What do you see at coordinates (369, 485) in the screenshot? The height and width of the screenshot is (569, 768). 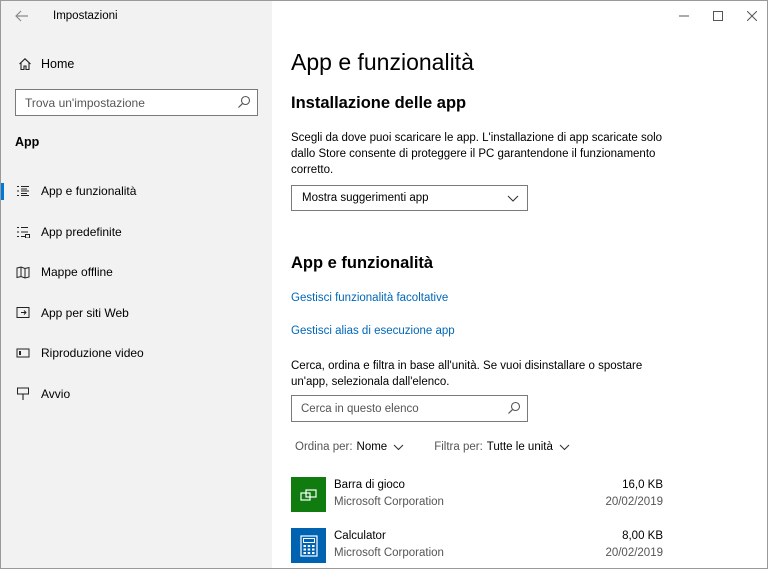 I see `app-name: Barra di gioco` at bounding box center [369, 485].